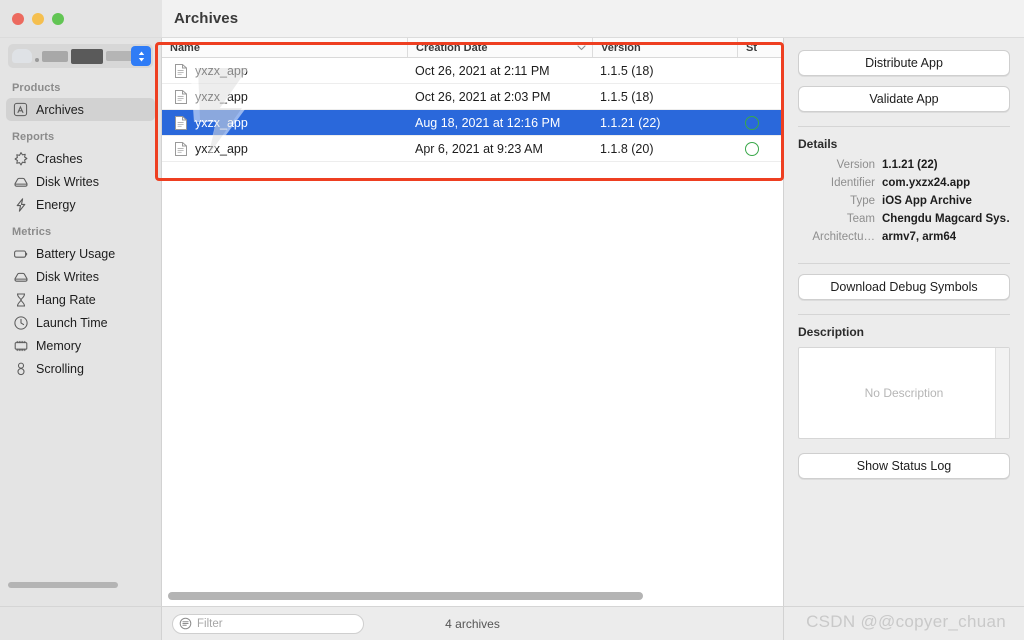 The height and width of the screenshot is (640, 1024). Describe the element at coordinates (32, 232) in the screenshot. I see `sidebar-section-metrics: Metrics` at that location.